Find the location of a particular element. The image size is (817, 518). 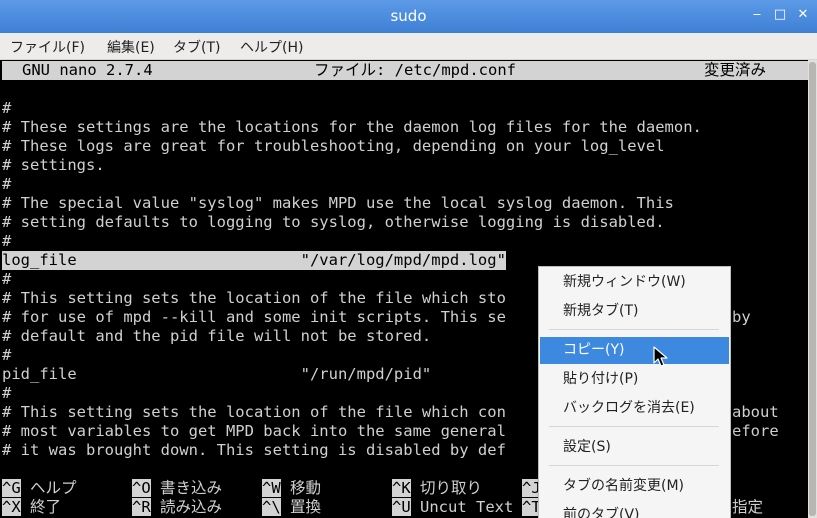

menu-item-new-window: 新規ウィンドウ(W) is located at coordinates (634, 282).